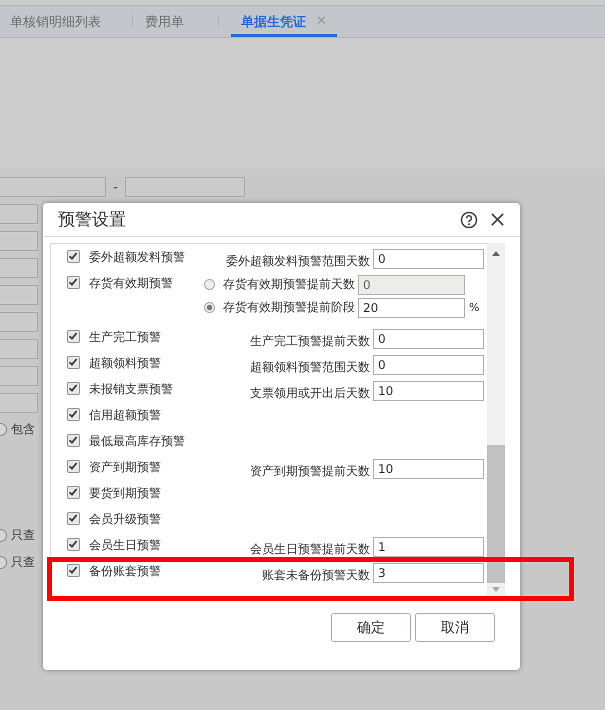 Image resolution: width=605 pixels, height=710 pixels. Describe the element at coordinates (131, 283) in the screenshot. I see `checkbox-label: 存货有效期预警` at that location.